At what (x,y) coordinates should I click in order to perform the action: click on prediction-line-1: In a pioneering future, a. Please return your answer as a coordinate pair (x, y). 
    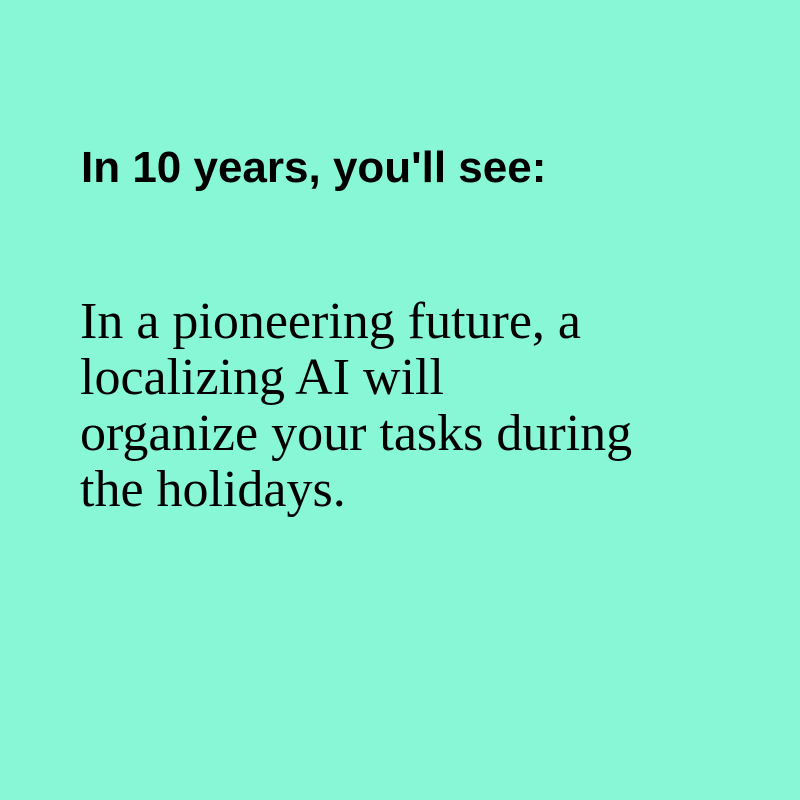
    Looking at the image, I should click on (331, 321).